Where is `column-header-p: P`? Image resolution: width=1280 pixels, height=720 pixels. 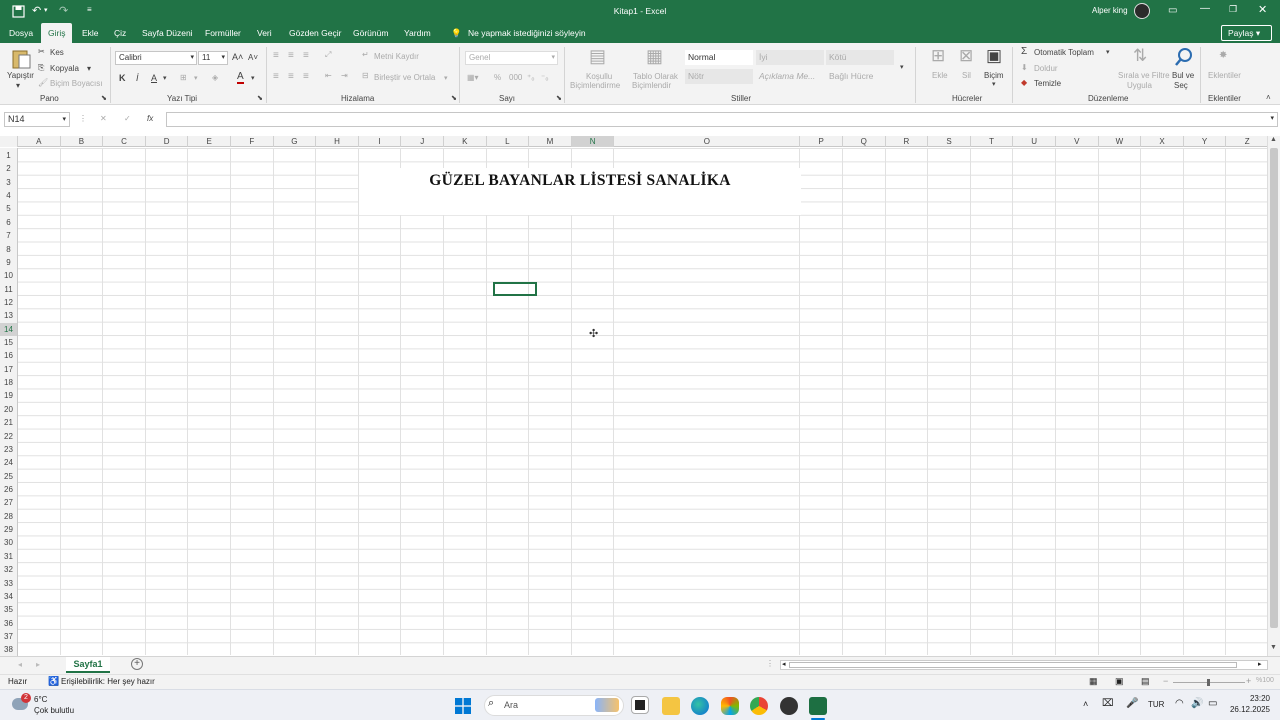 column-header-p: P is located at coordinates (821, 141).